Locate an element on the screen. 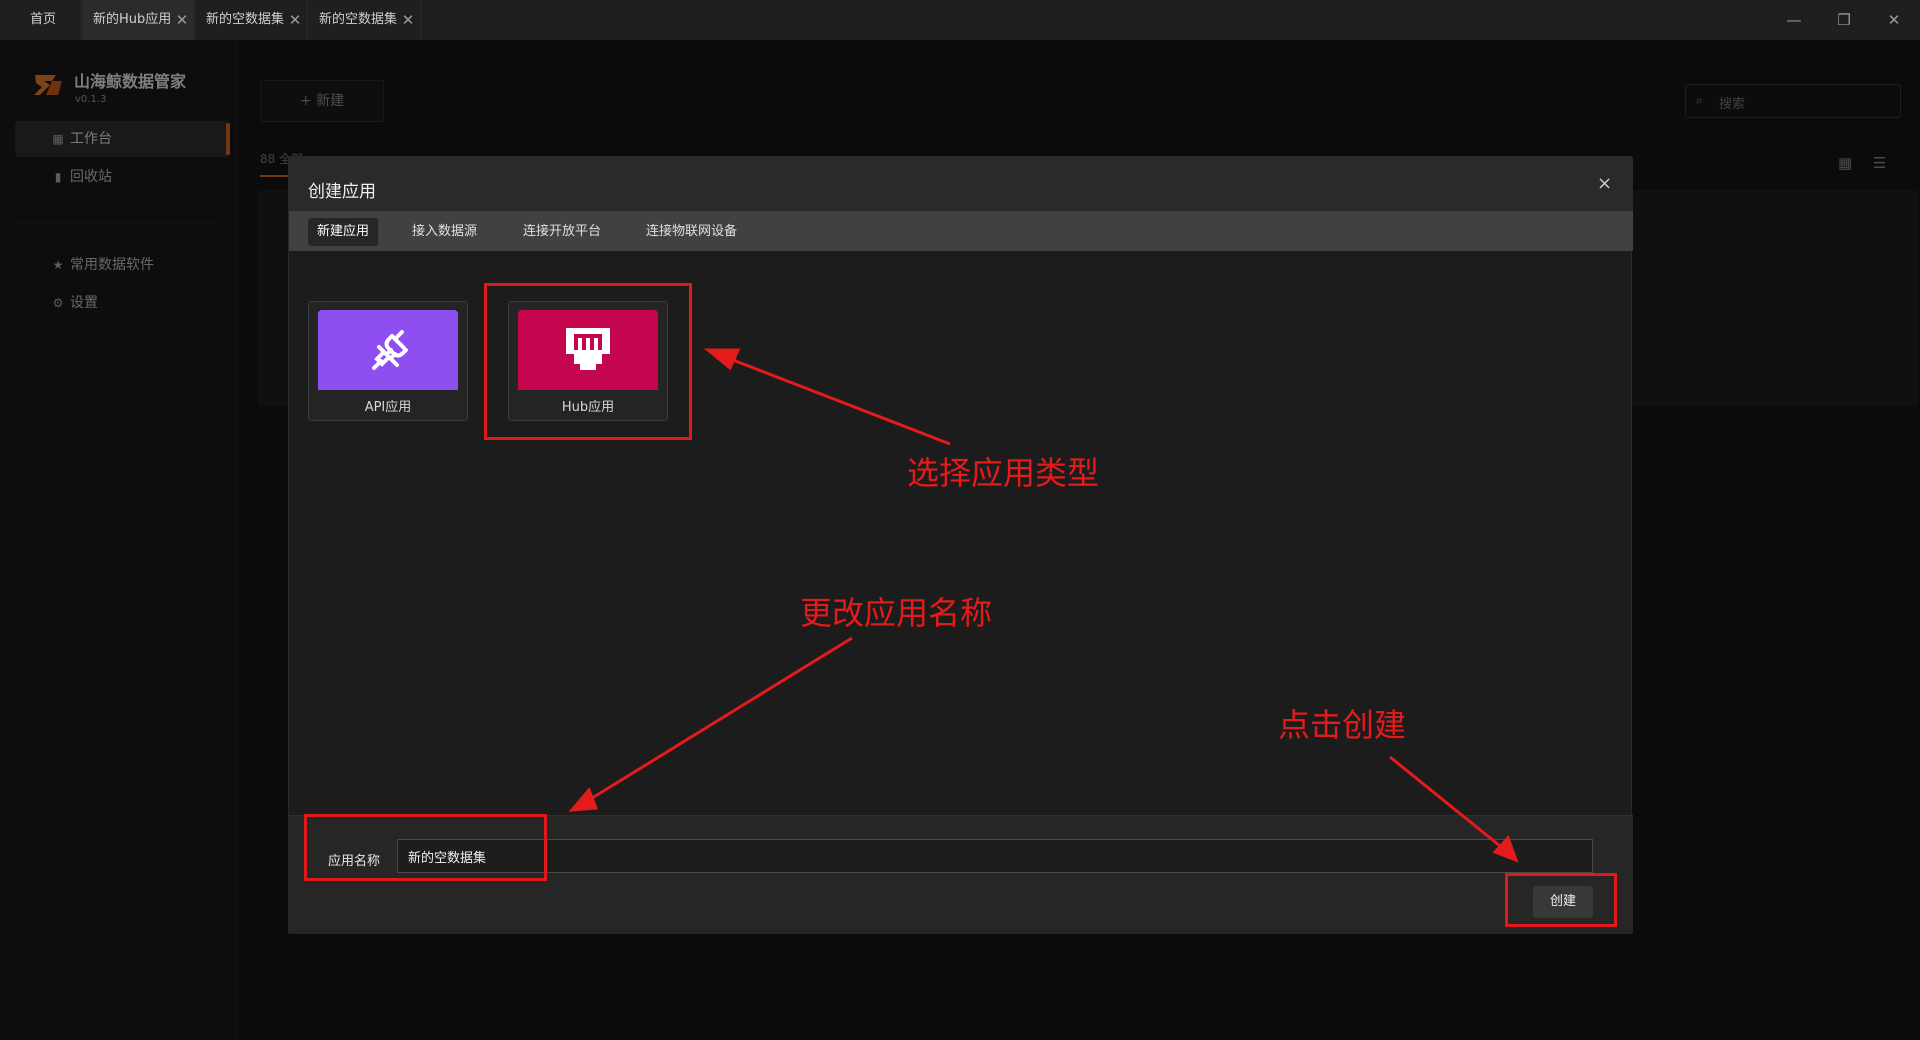 Image resolution: width=1920 pixels, height=1040 pixels. card-label: API应用 is located at coordinates (388, 407).